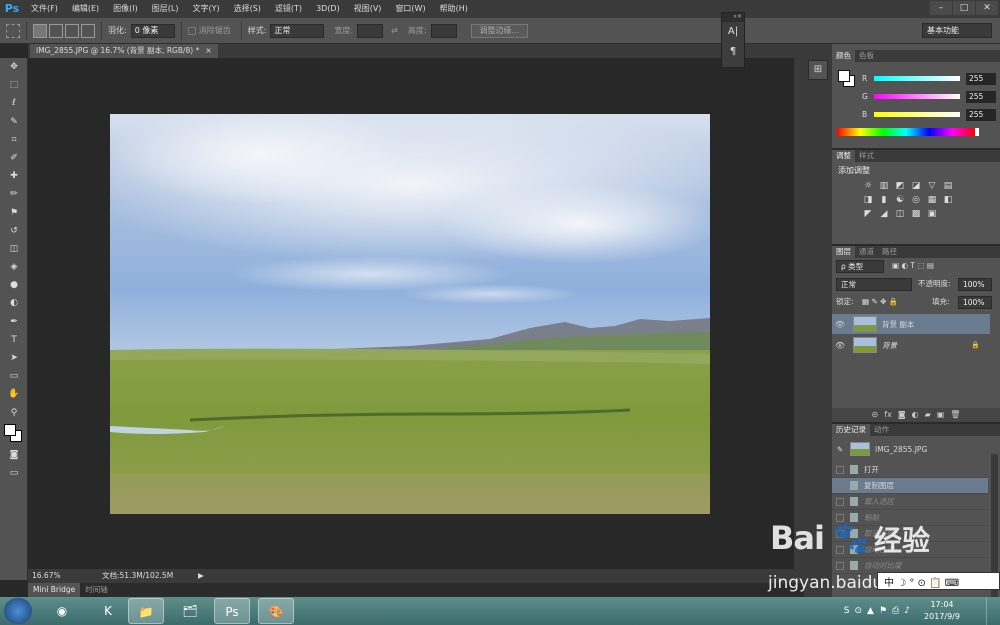  Describe the element at coordinates (883, 611) in the screenshot. I see `tray-icon: ⚑` at that location.